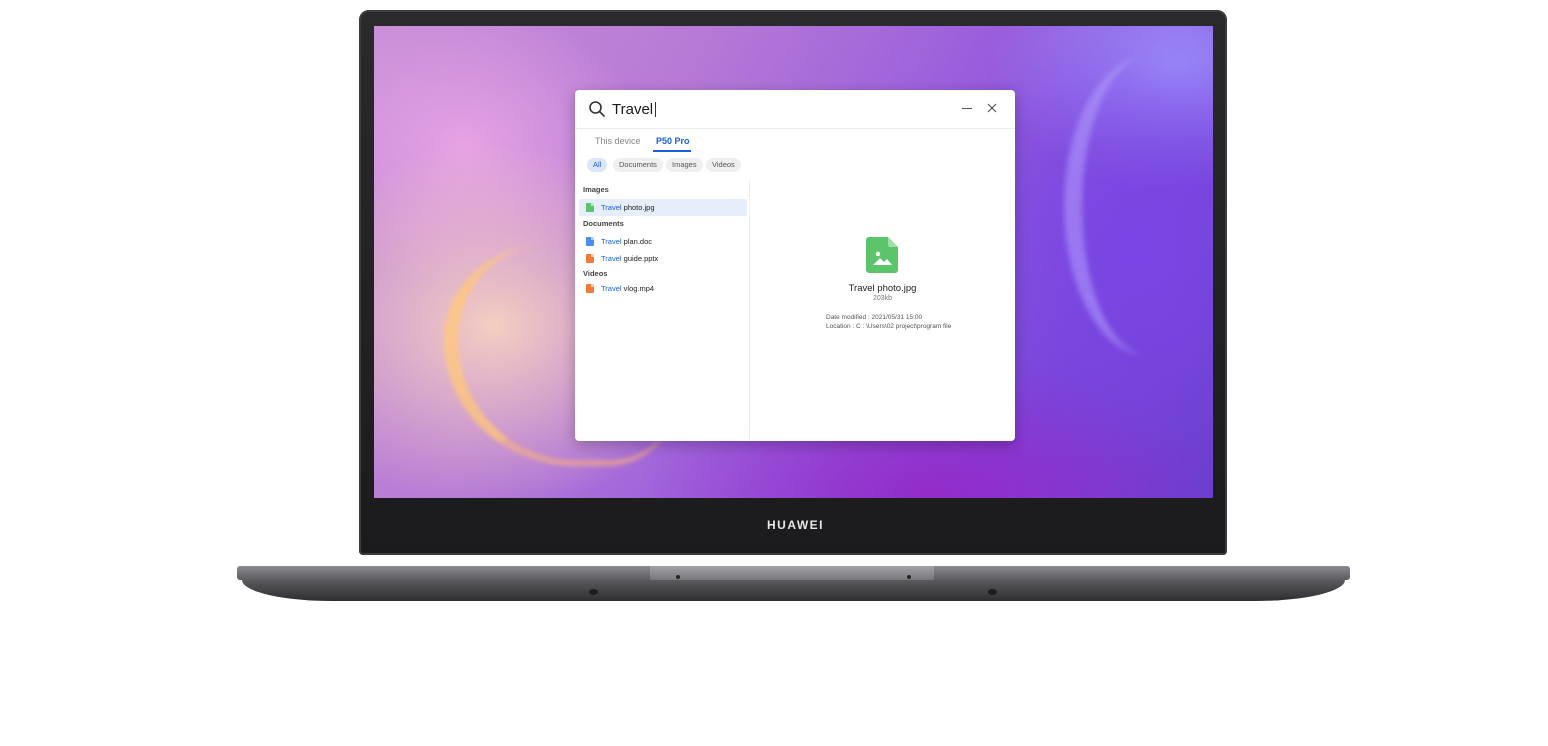 The image size is (1548, 746). What do you see at coordinates (595, 273) in the screenshot?
I see `group-label-videos: Videos` at bounding box center [595, 273].